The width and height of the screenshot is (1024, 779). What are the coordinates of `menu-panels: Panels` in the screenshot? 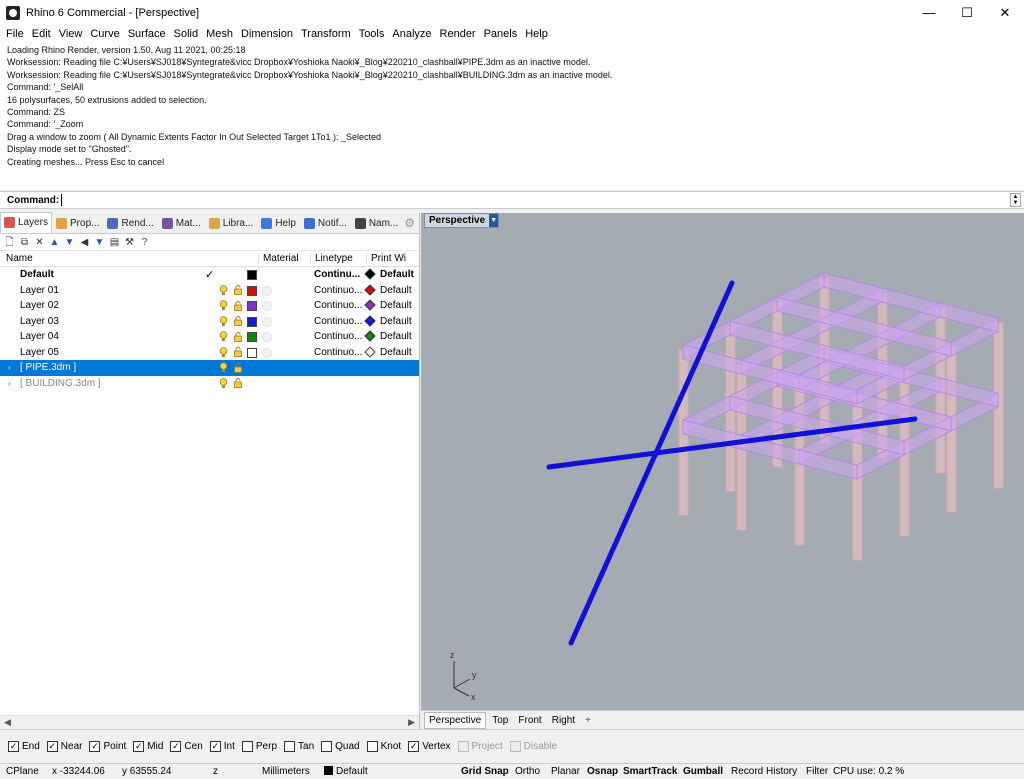 It's located at (501, 34).